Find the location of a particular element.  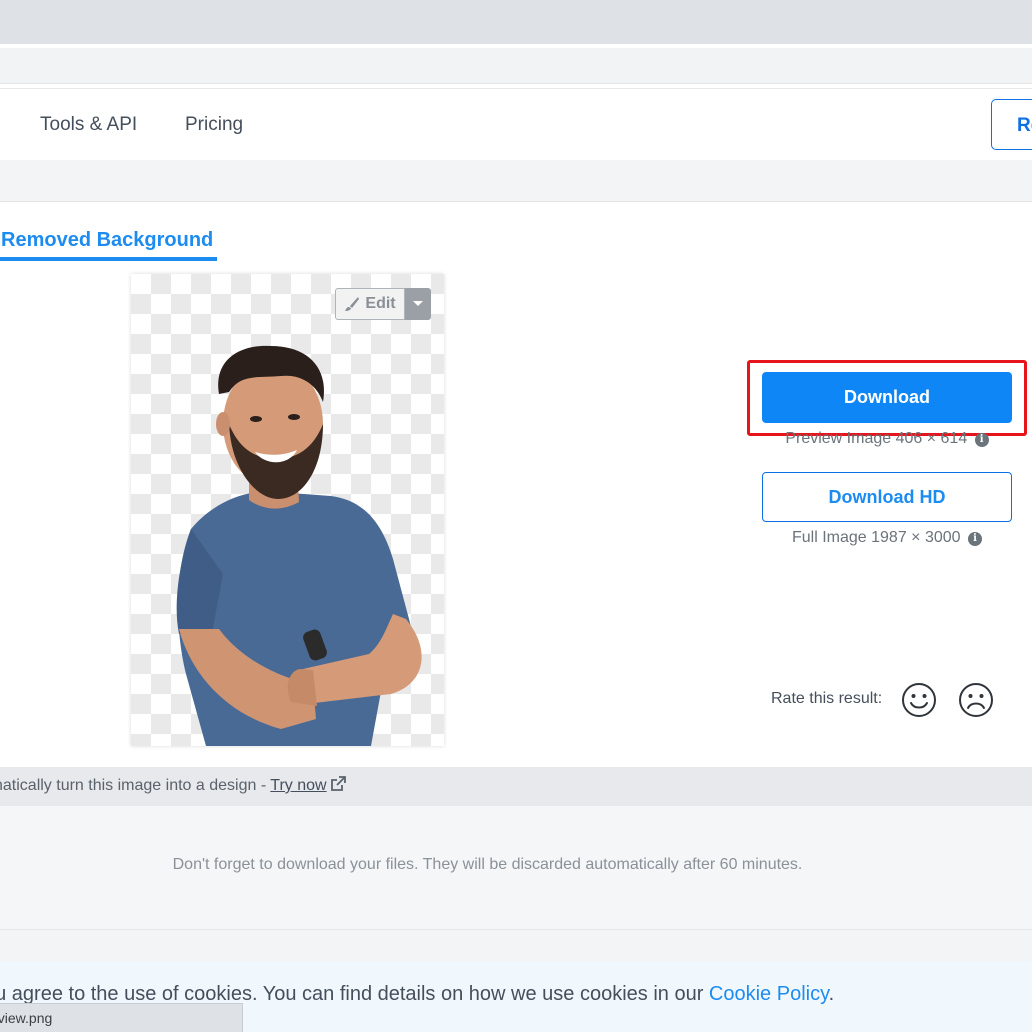

edit-button: Edit is located at coordinates (370, 304).